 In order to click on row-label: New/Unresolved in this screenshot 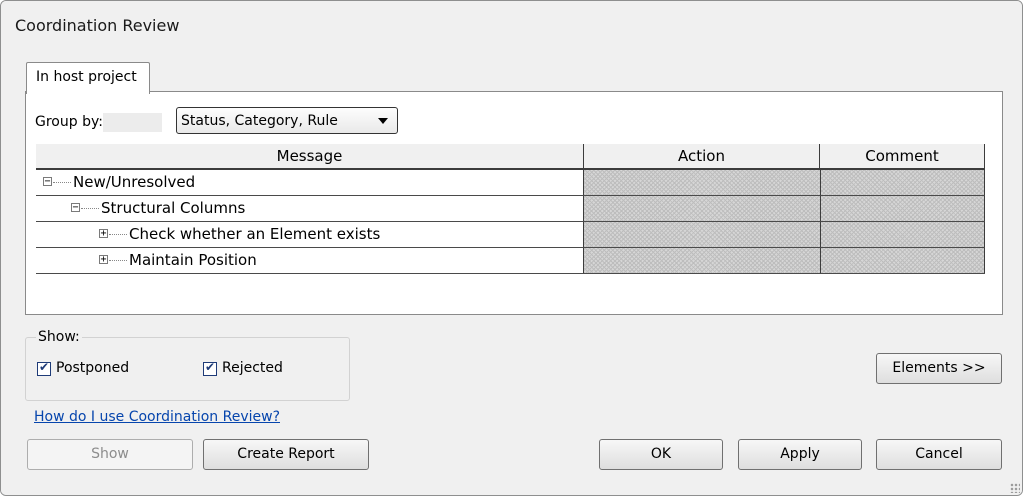, I will do `click(134, 182)`.